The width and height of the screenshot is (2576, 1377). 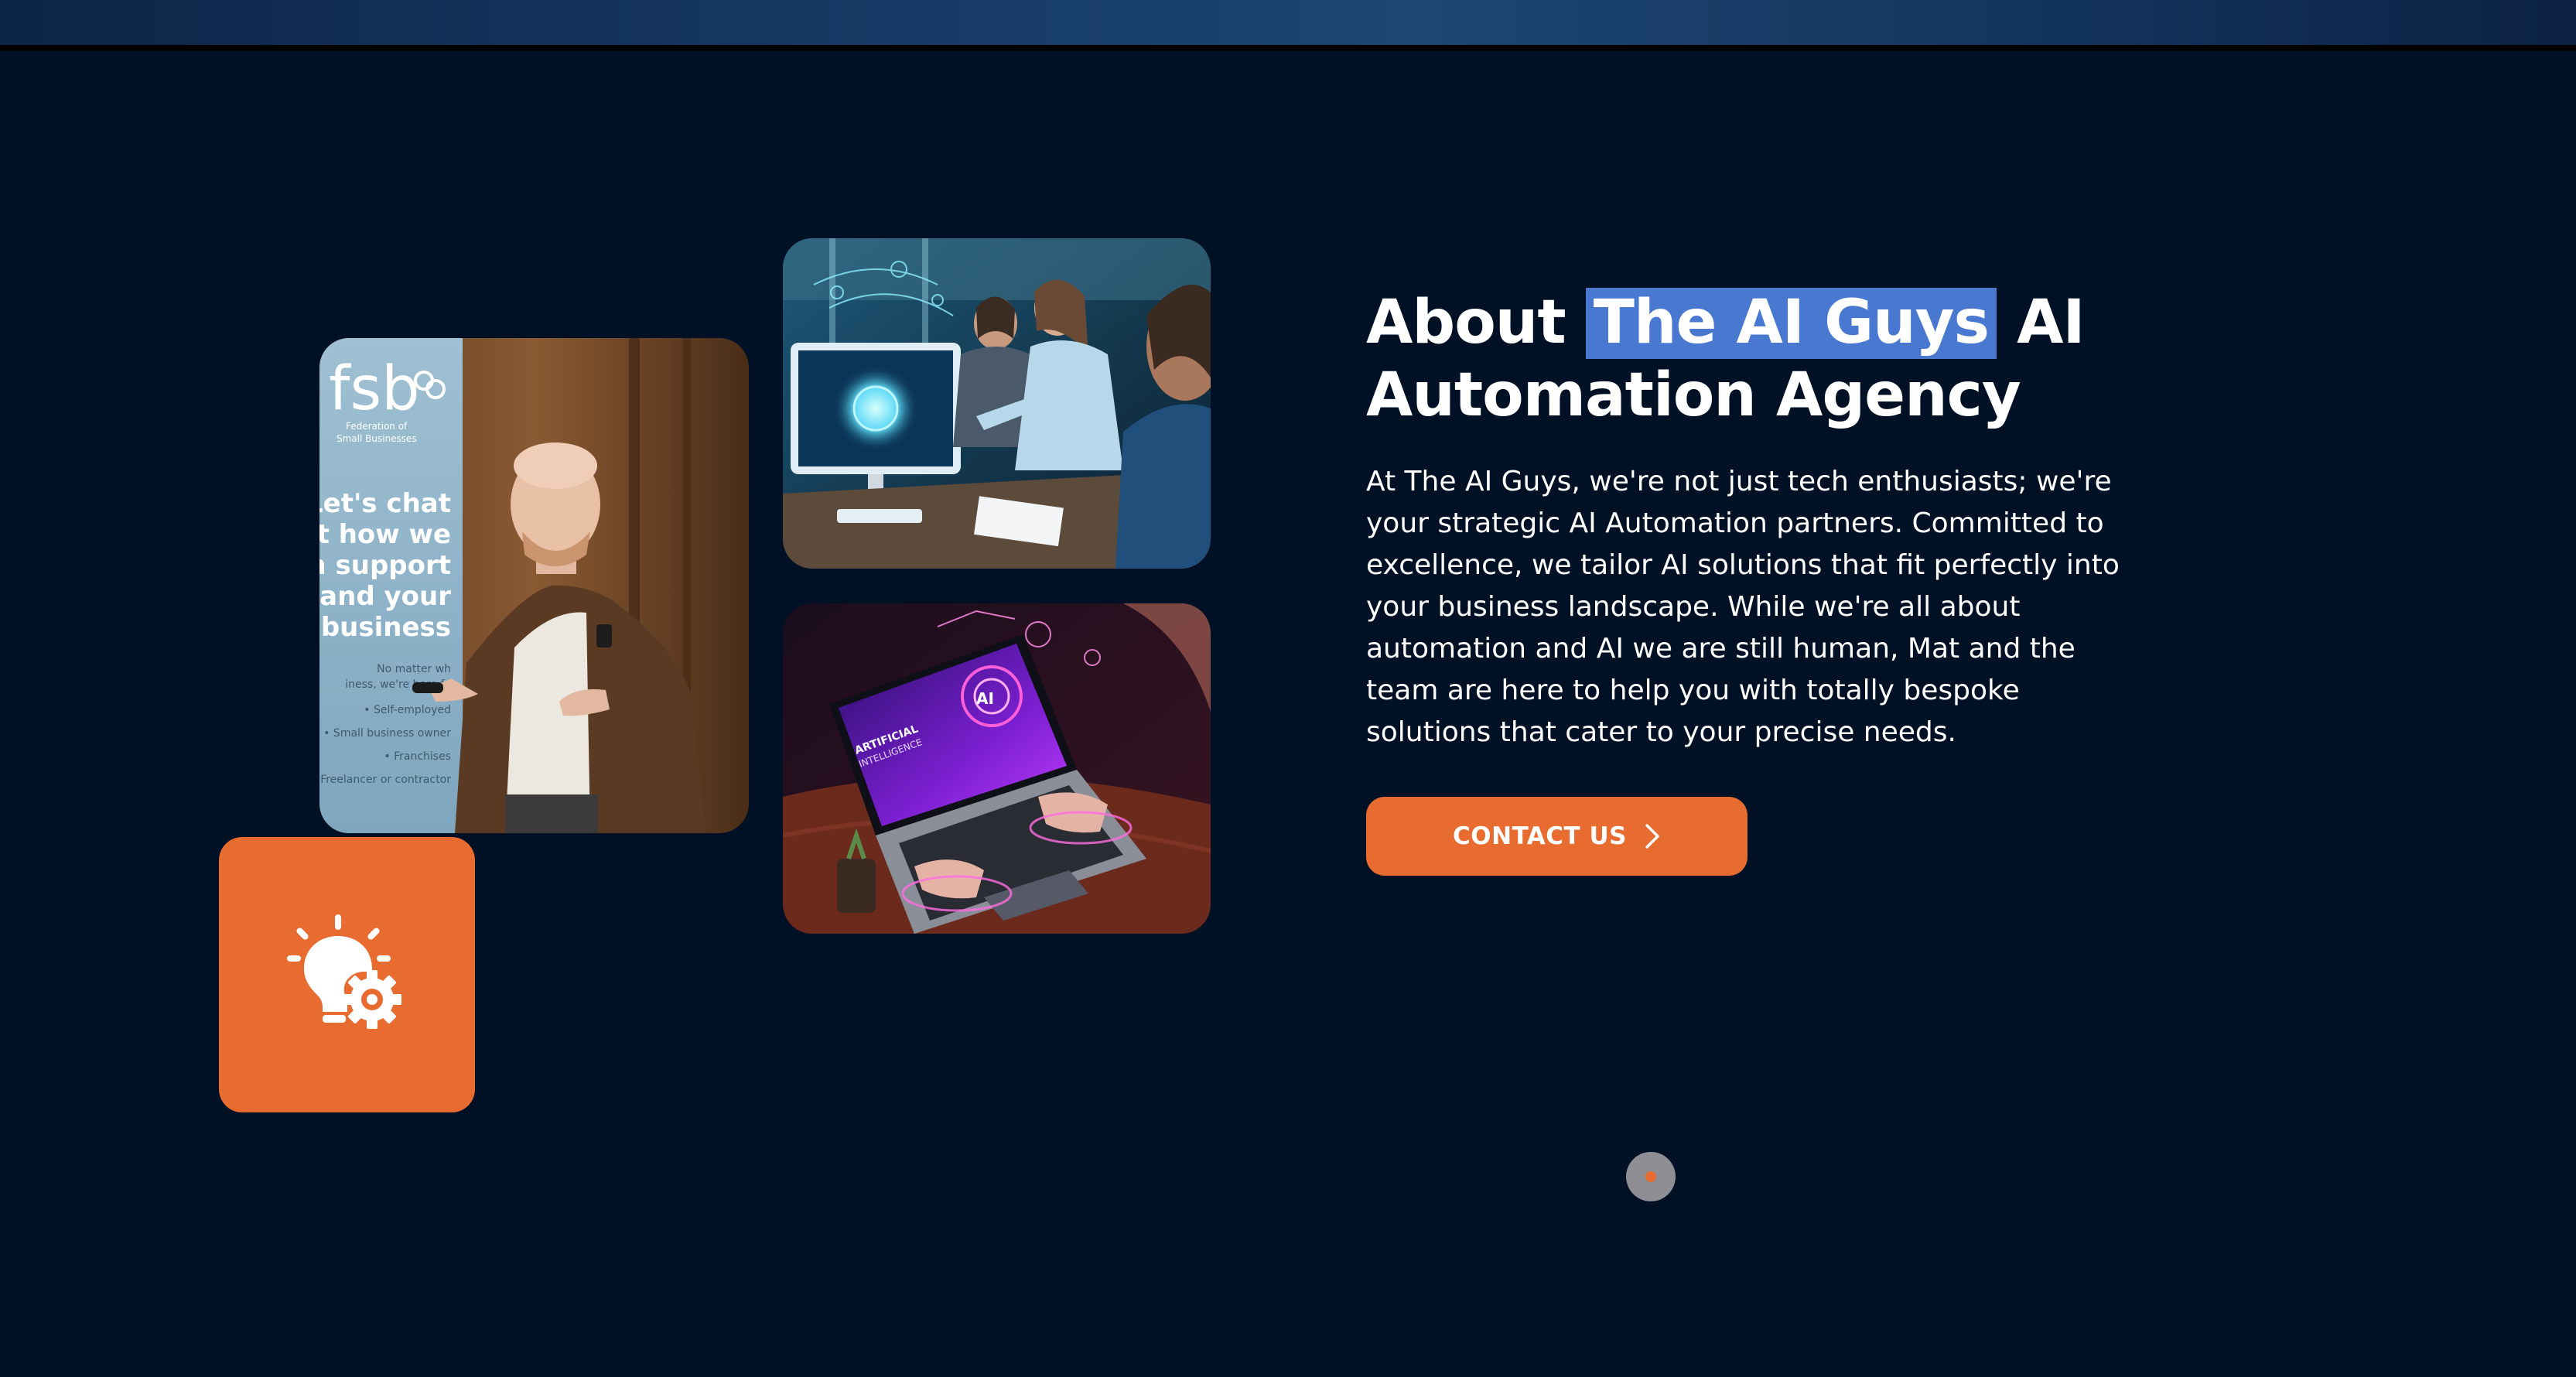 I want to click on fsb-logo-text: fsb, so click(x=374, y=389).